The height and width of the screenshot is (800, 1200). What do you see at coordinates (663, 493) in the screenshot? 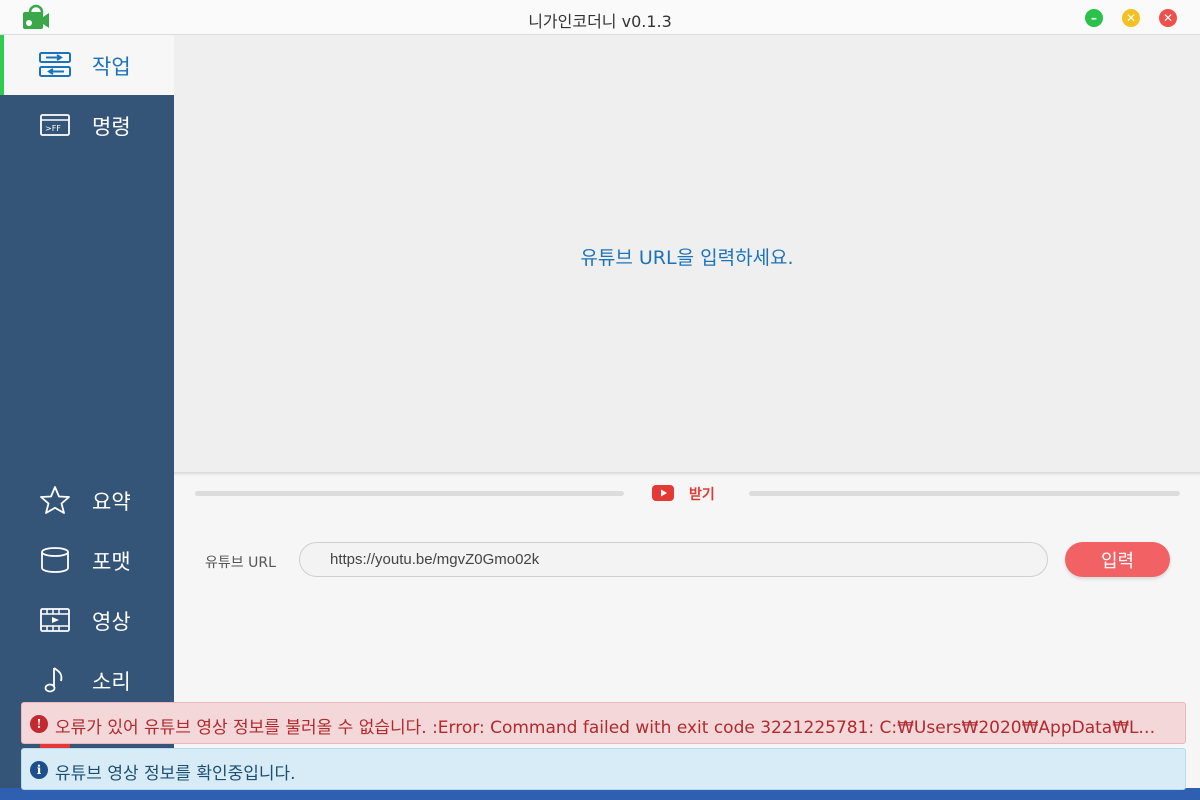
I see `youtube-icon` at bounding box center [663, 493].